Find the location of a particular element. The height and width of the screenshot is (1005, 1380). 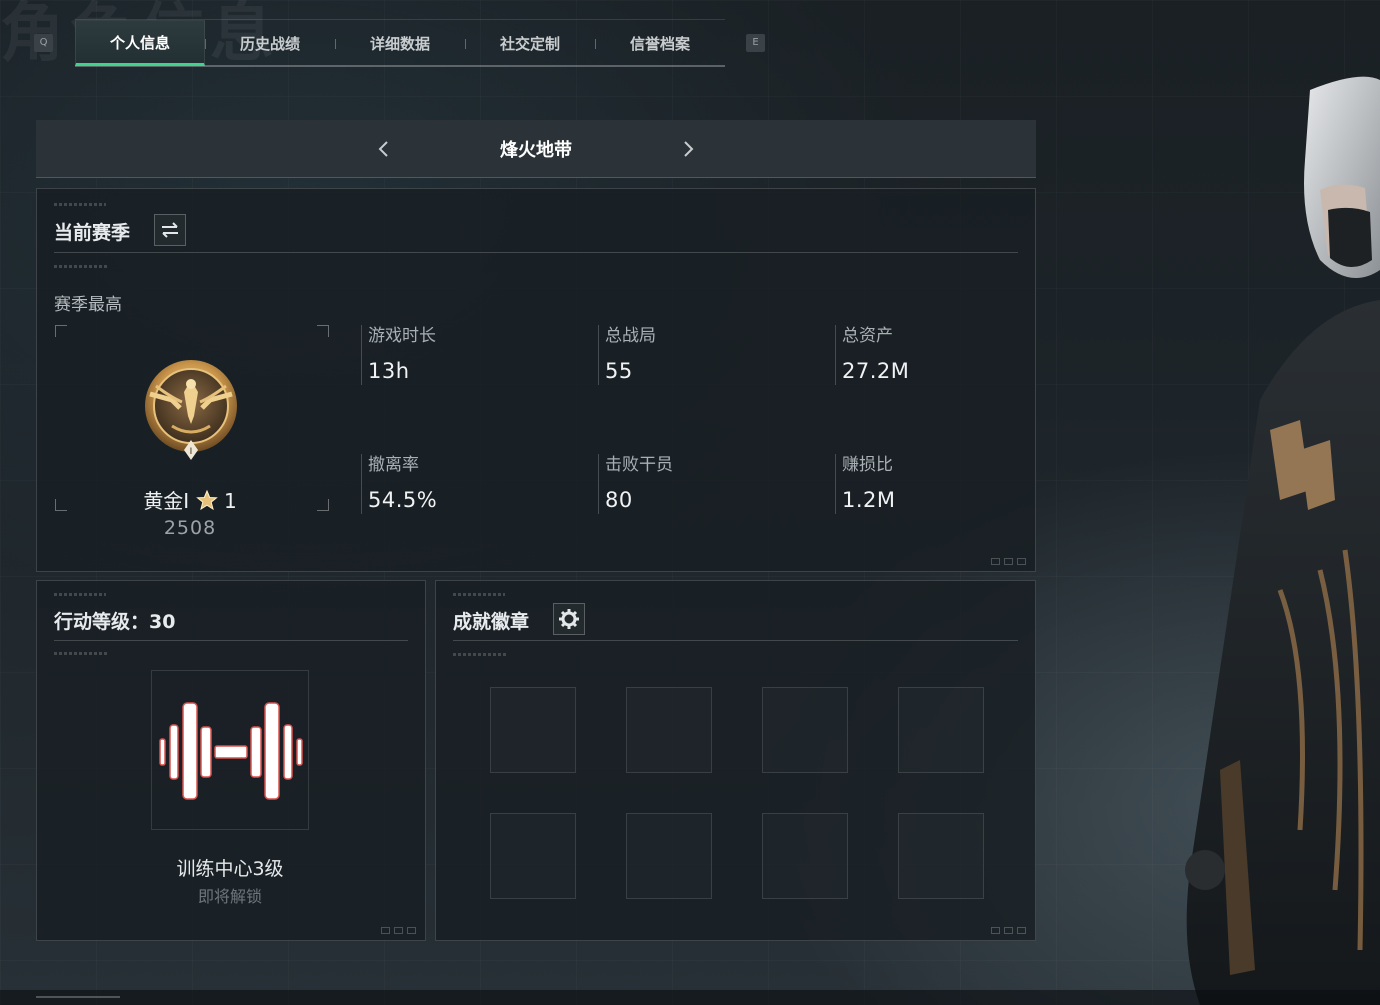

stat-label: 总战局 is located at coordinates (630, 336).